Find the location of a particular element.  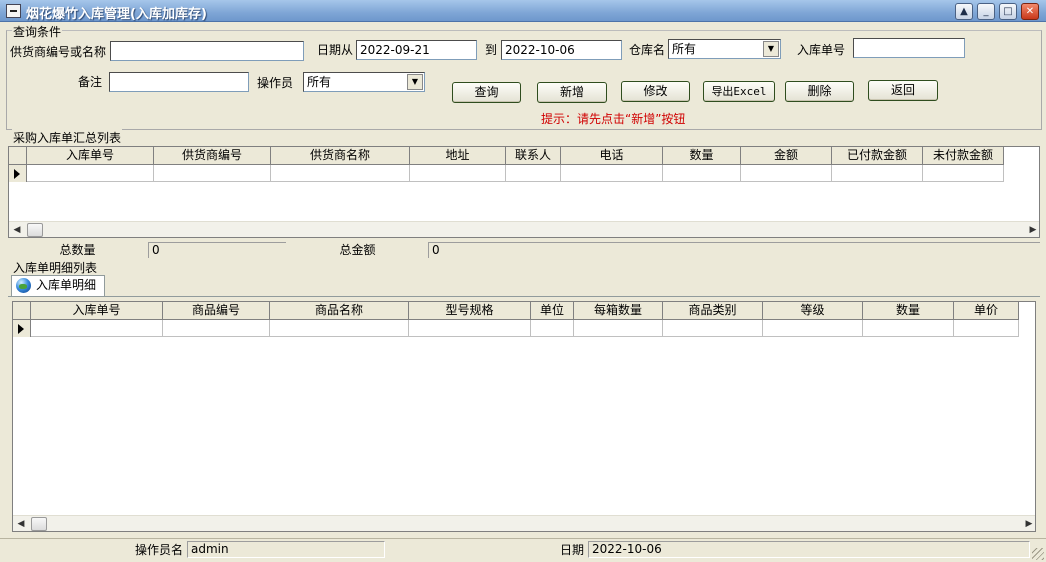

column-header: 联系人 is located at coordinates (533, 155).